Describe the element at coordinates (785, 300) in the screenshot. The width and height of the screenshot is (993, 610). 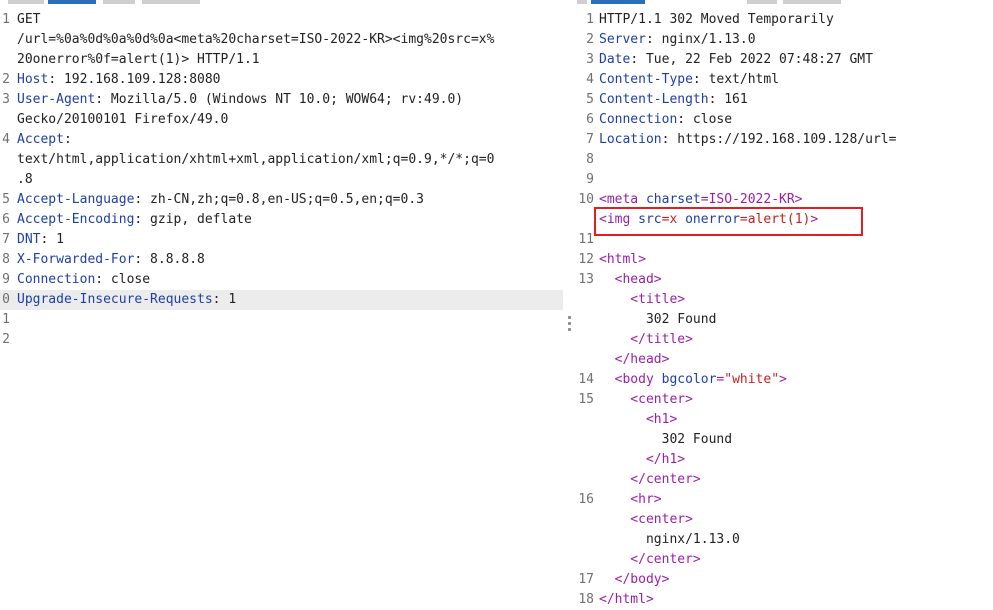
I see `response-line: <title>` at that location.